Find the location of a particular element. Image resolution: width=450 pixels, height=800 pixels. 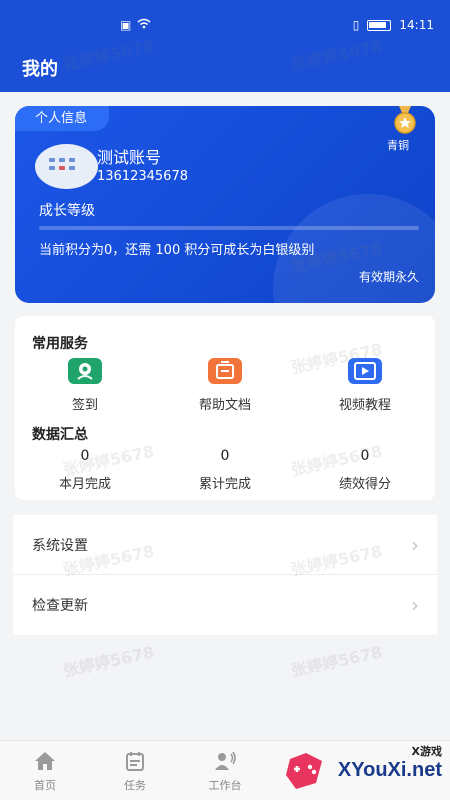

settings-item-label: 系统设置 is located at coordinates (60, 545).